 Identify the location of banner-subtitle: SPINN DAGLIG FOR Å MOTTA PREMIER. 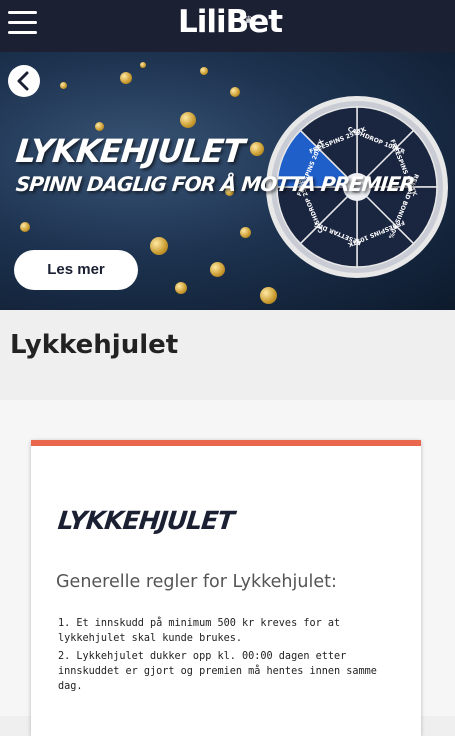
(215, 184).